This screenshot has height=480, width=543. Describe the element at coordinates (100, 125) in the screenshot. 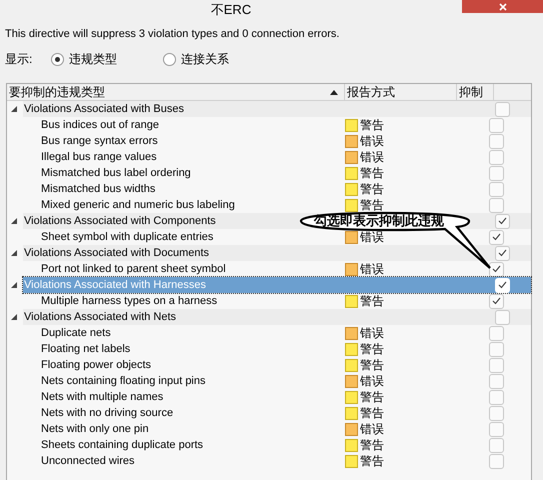

I see `violation-name: Bus indices out of range` at that location.